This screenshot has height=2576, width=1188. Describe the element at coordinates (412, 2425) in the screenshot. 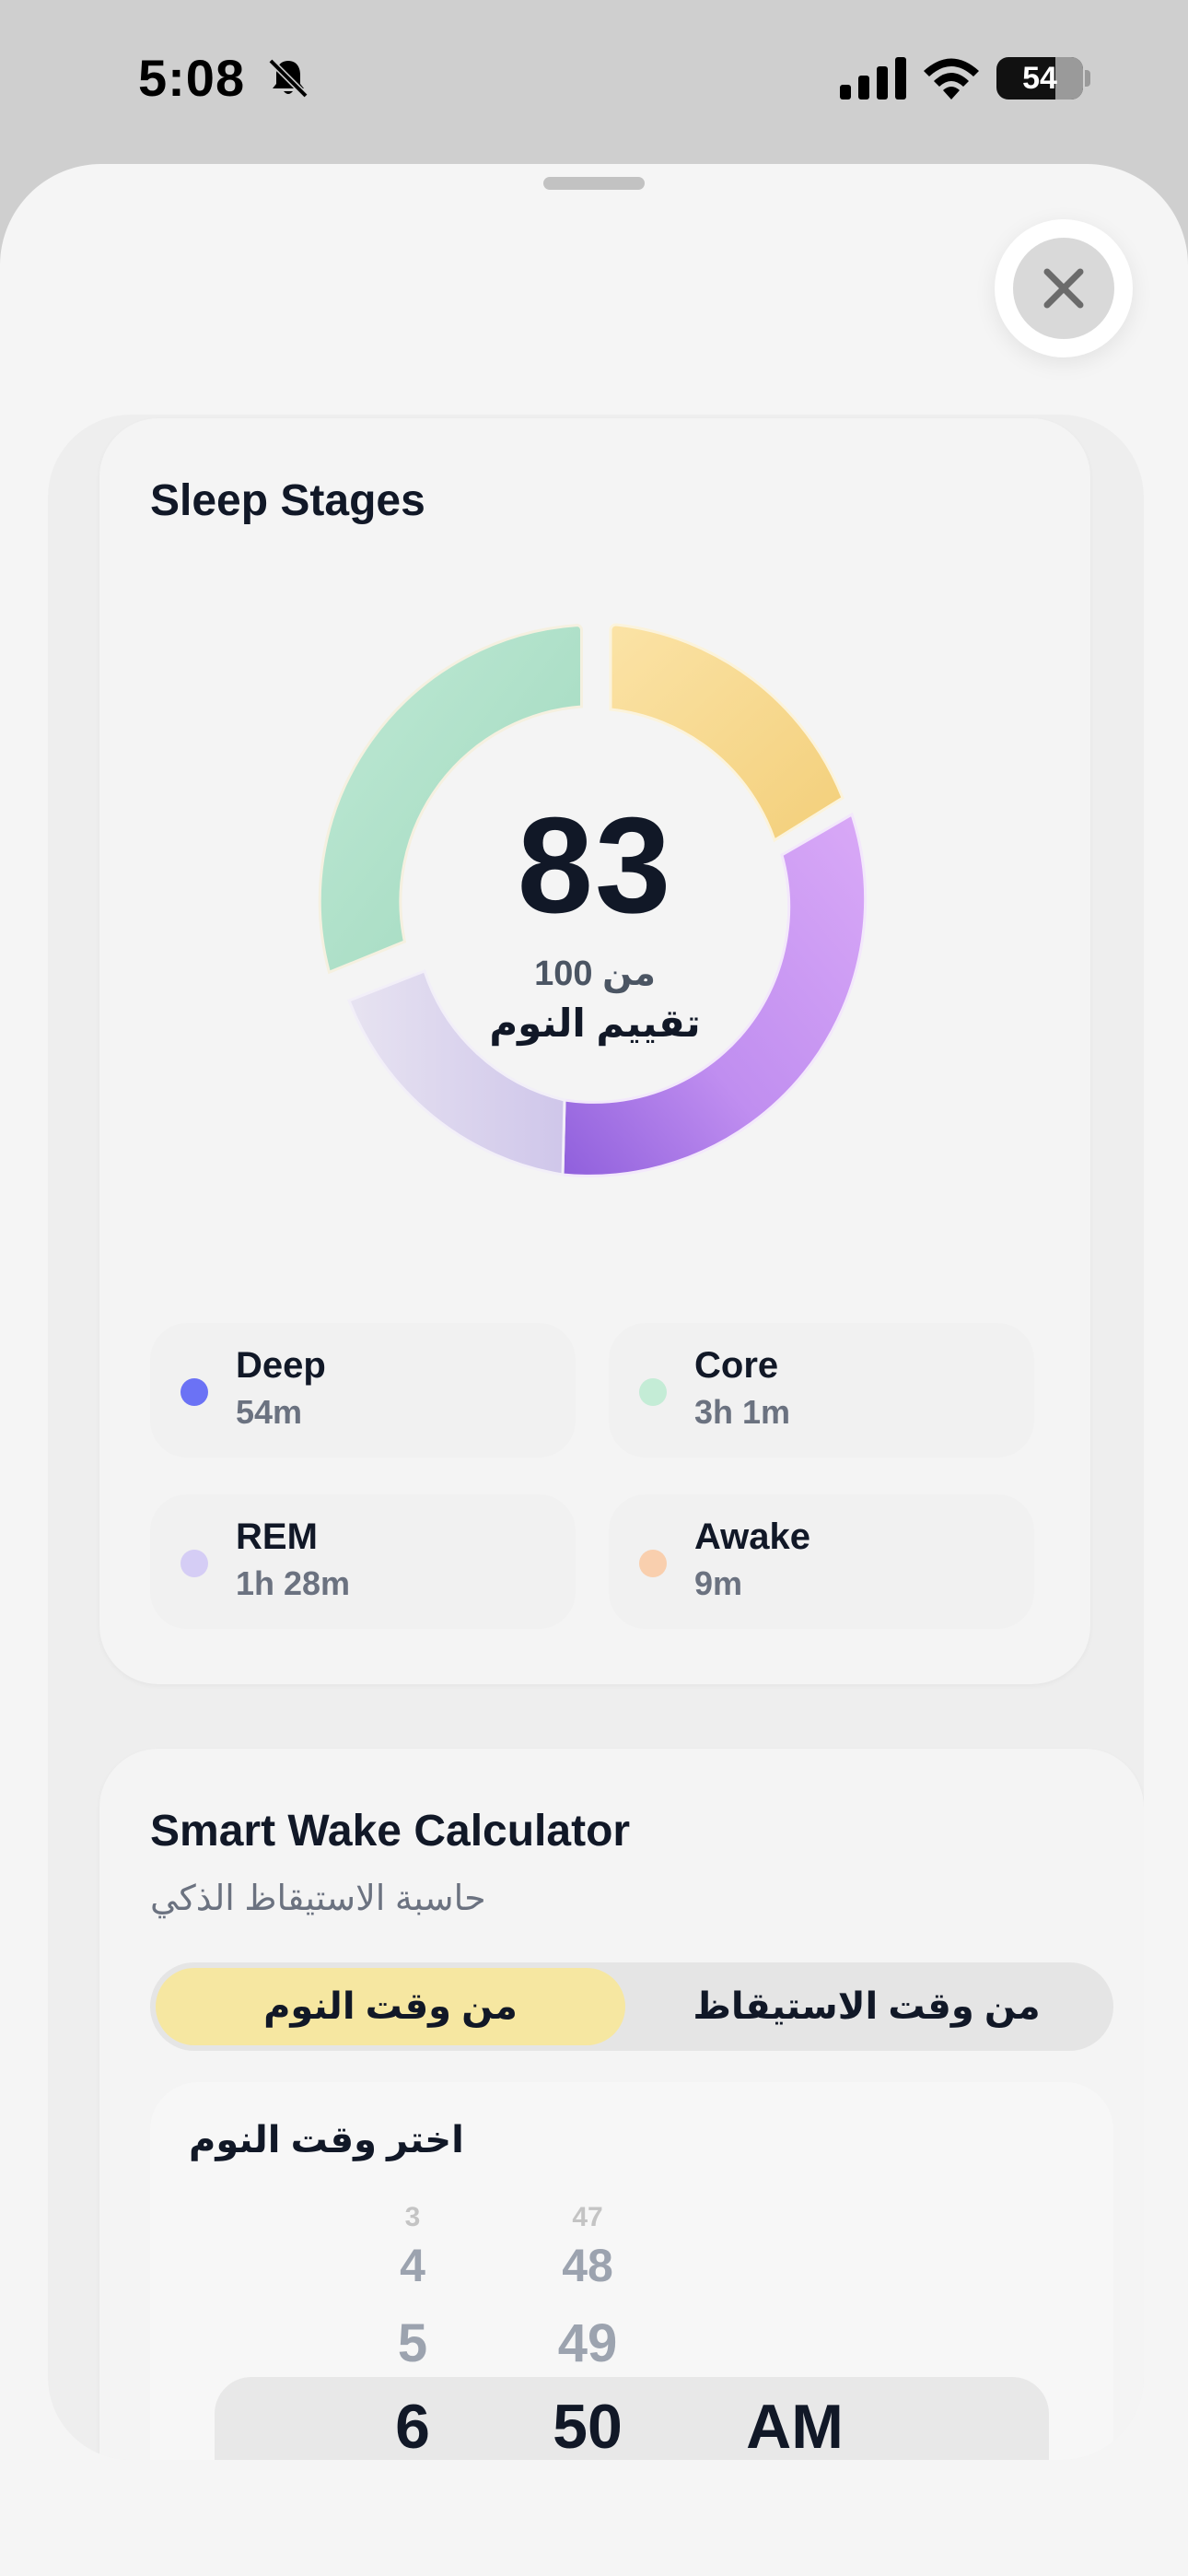

I see `hour-selected: 6` at that location.